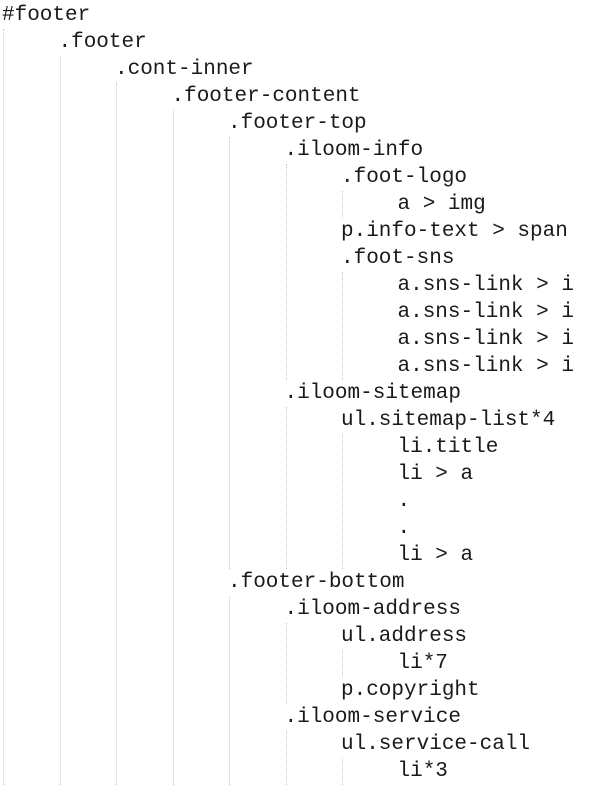  Describe the element at coordinates (297, 123) in the screenshot. I see `tree-line: .footer-top` at that location.